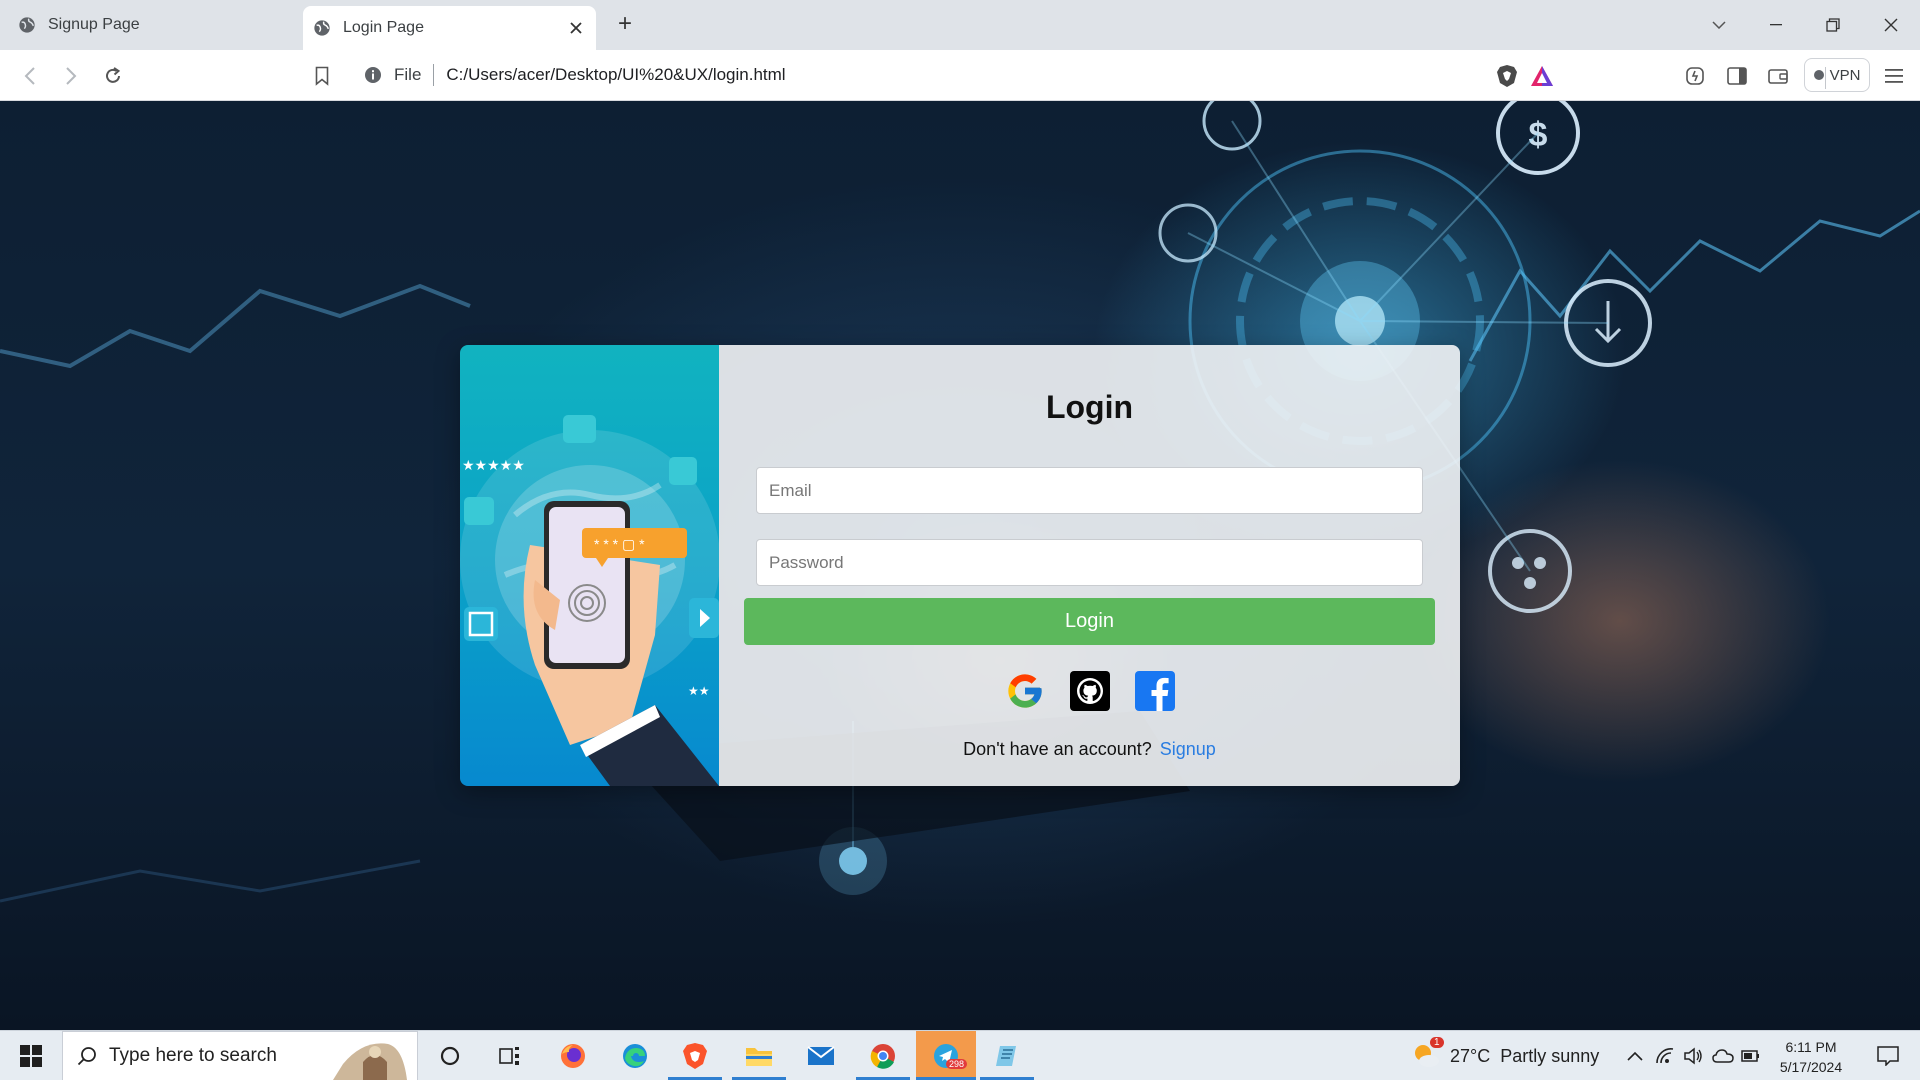 The image size is (1920, 1080). Describe the element at coordinates (1811, 1067) in the screenshot. I see `clock-date: 5/17/2024` at that location.